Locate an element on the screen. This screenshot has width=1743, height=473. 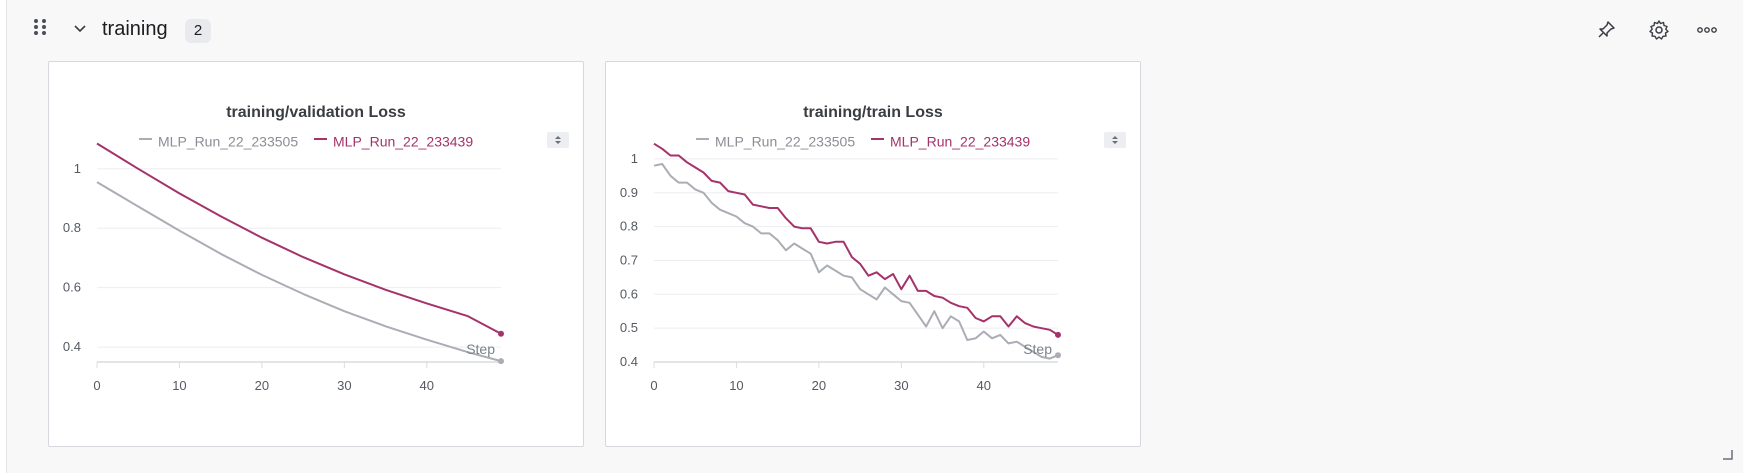
line-chart-validation-loss: 1 0.8 0.6 0.4 0 10 20 30 40 Step is located at coordinates (283, 267).